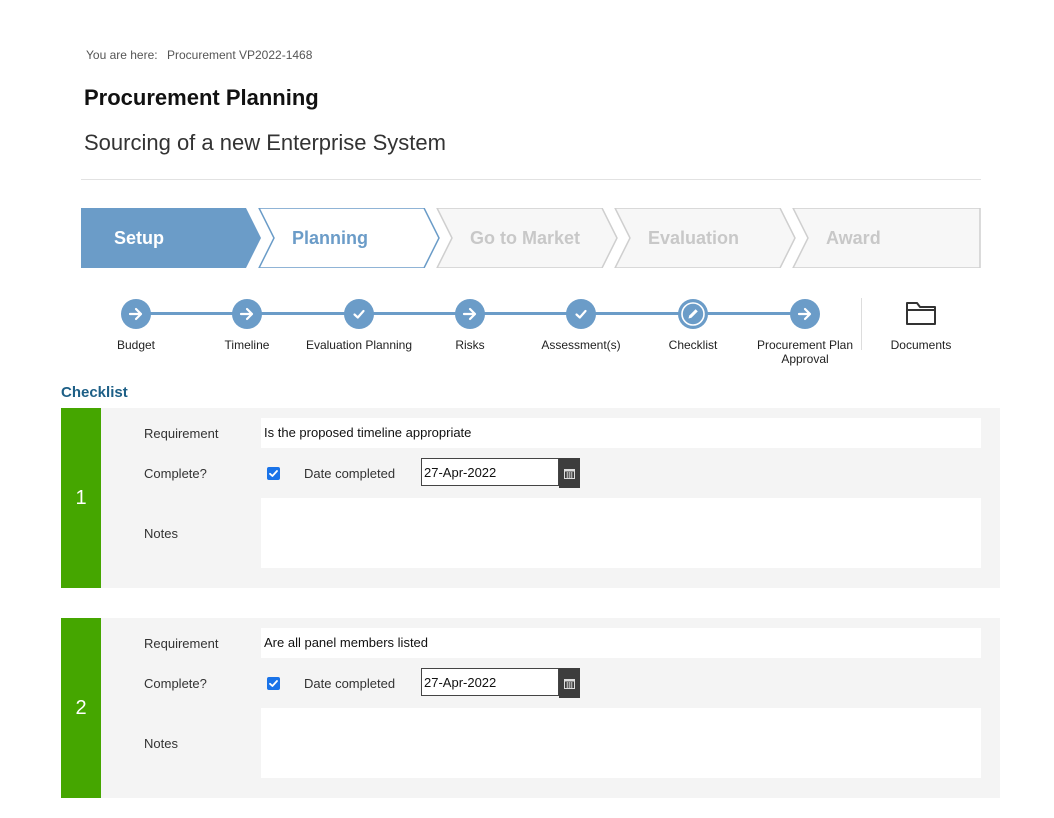 Image resolution: width=1054 pixels, height=818 pixels. Describe the element at coordinates (693, 314) in the screenshot. I see `pencil-icon` at that location.